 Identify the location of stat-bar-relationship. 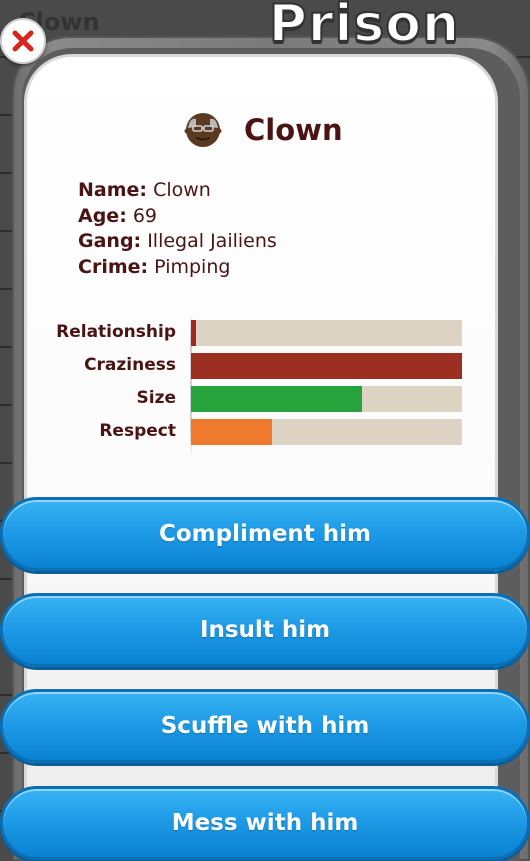
(326, 333).